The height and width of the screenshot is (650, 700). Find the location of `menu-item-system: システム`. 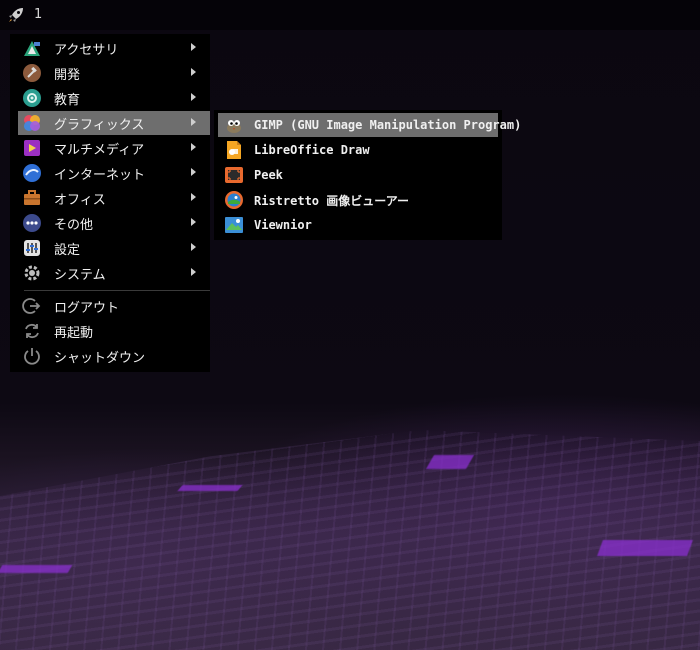

menu-item-system: システム is located at coordinates (114, 273).